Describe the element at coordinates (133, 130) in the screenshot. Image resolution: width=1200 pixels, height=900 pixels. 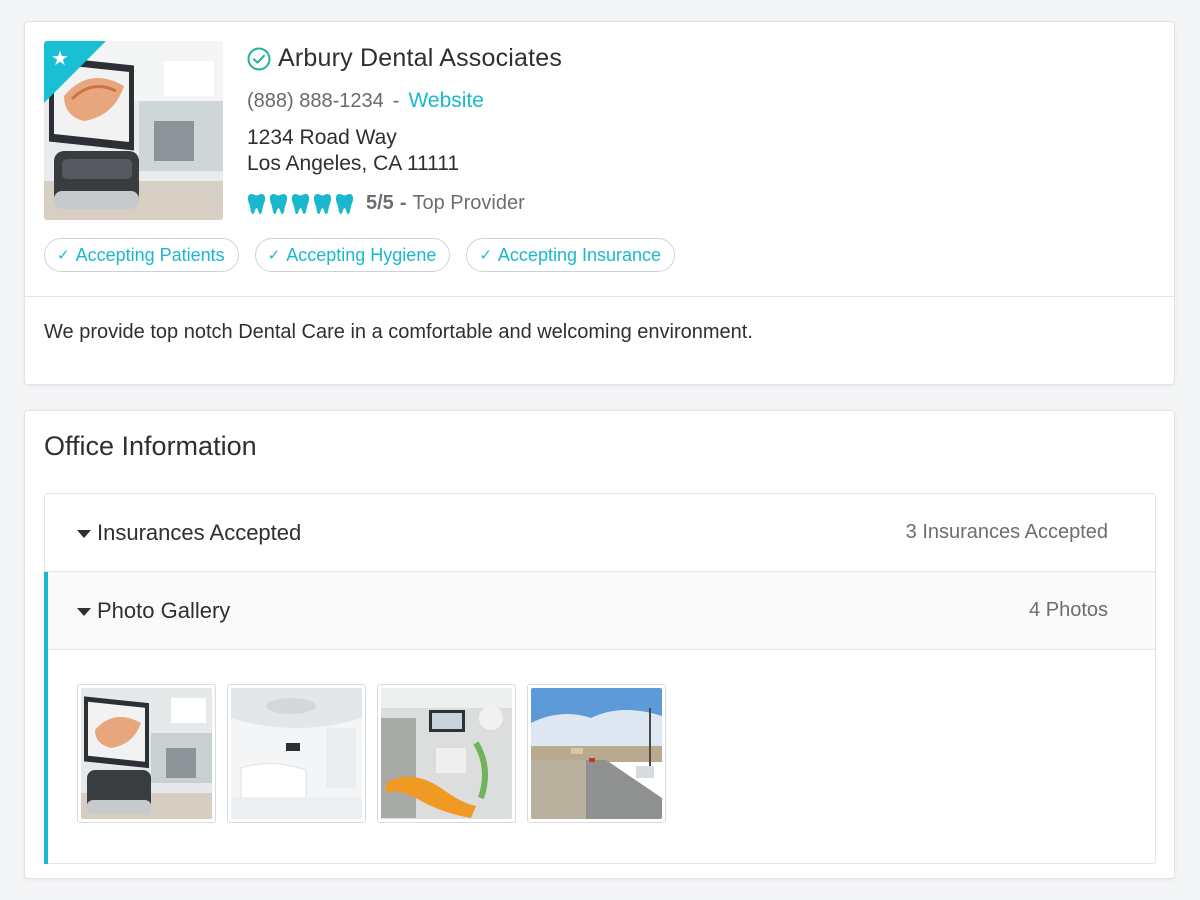
I see `practice-main-photo: ★` at that location.